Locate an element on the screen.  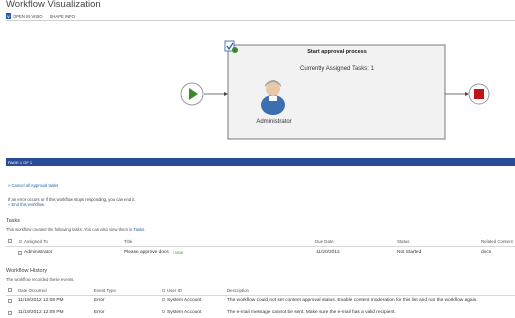
end-node-icon is located at coordinates (479, 94).